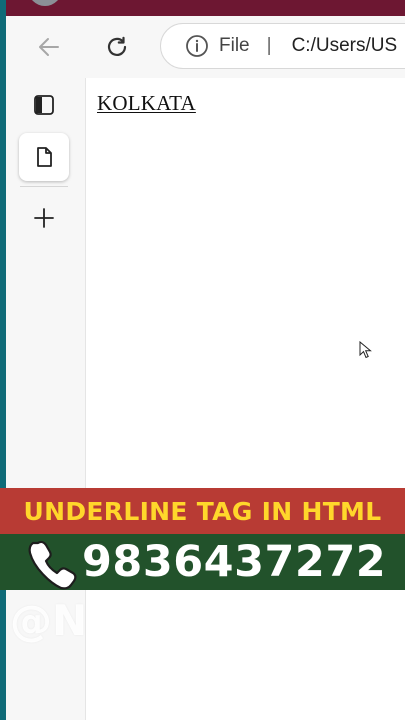 Image resolution: width=405 pixels, height=720 pixels. I want to click on phone-icon, so click(52, 565).